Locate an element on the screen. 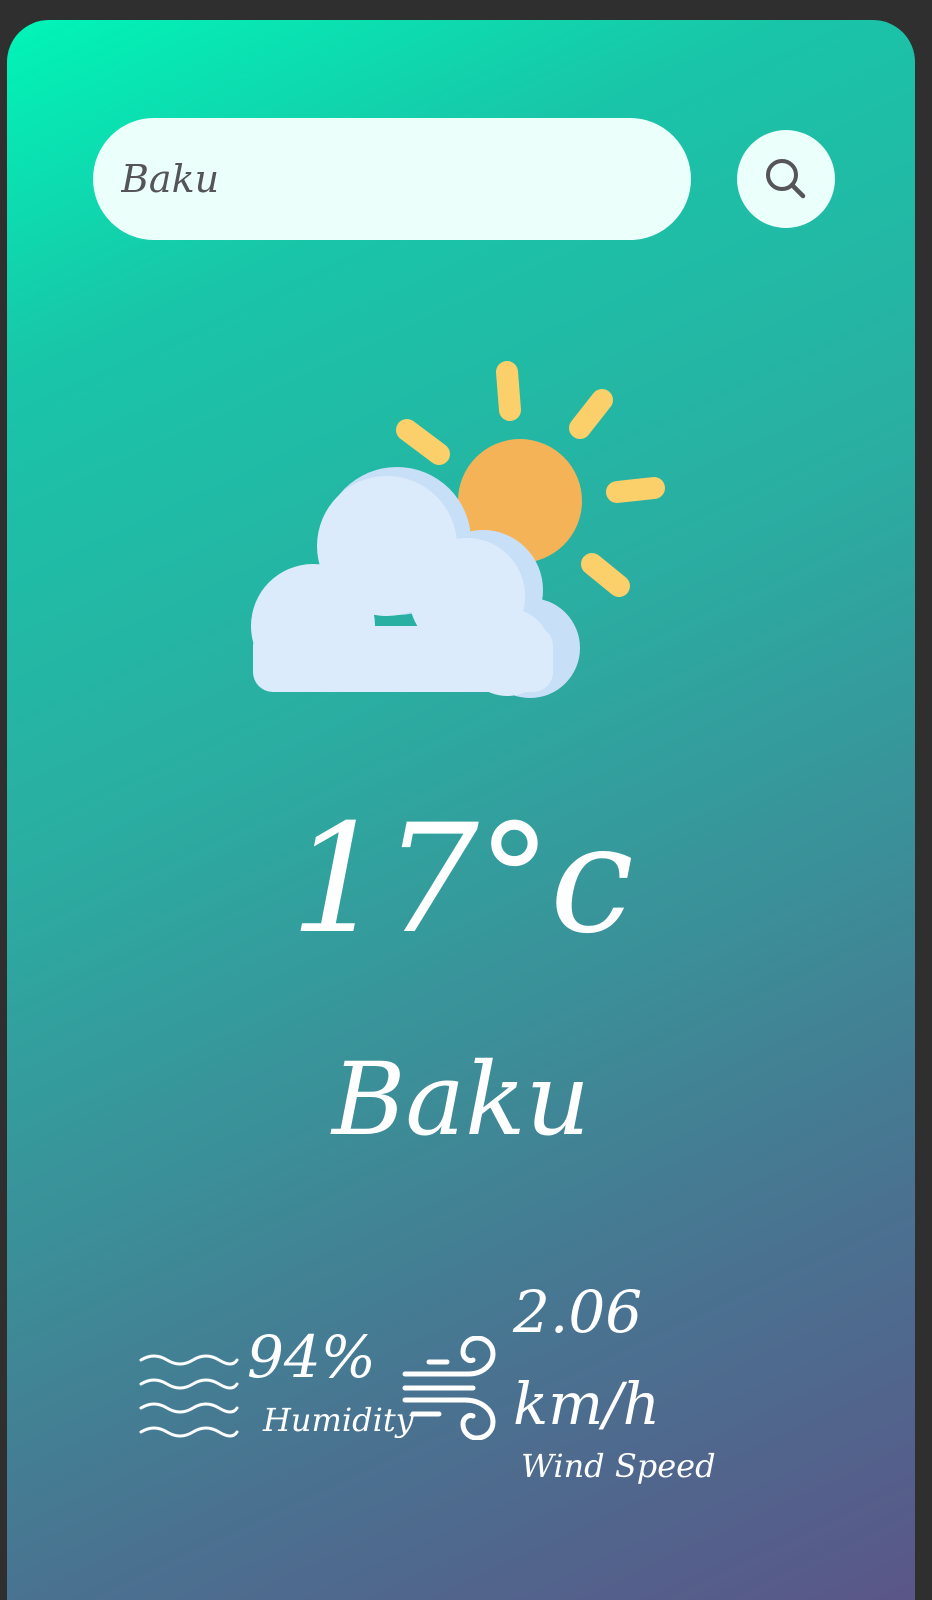  wind-speed-label: Wind Speed is located at coordinates (618, 1466).